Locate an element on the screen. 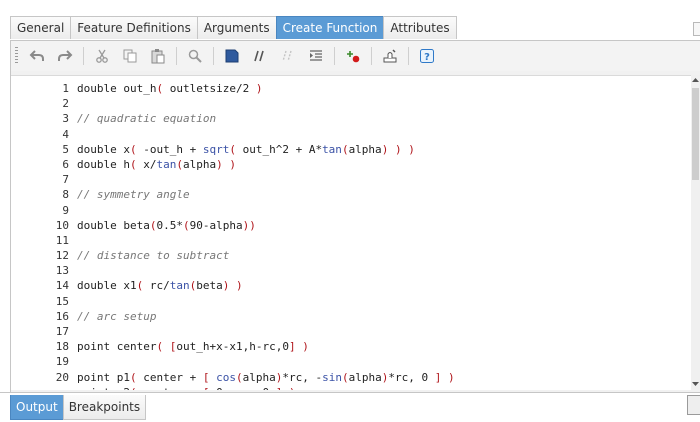  pin-icon is located at coordinates (693, 405).